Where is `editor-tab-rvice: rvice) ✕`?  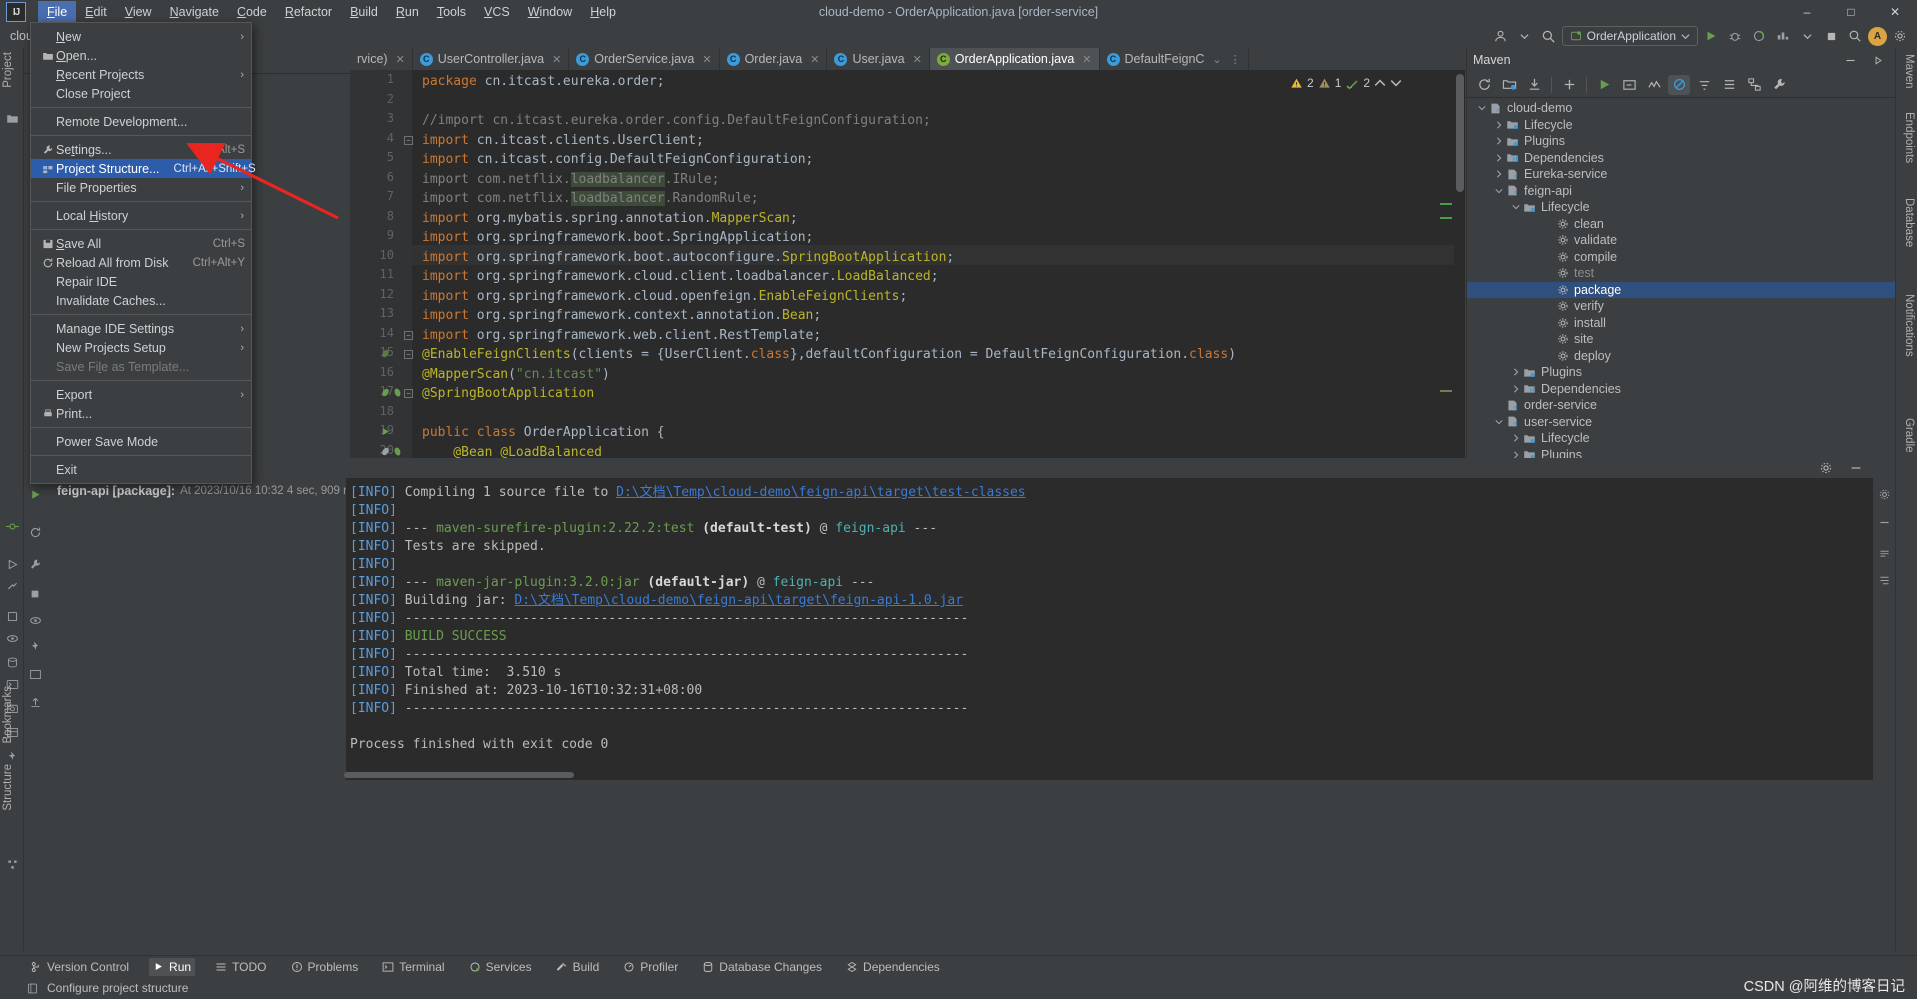 editor-tab-rvice: rvice) ✕ is located at coordinates (381, 59).